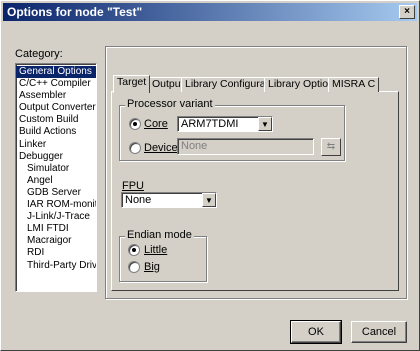 This screenshot has width=420, height=351. I want to click on device-radio, so click(135, 148).